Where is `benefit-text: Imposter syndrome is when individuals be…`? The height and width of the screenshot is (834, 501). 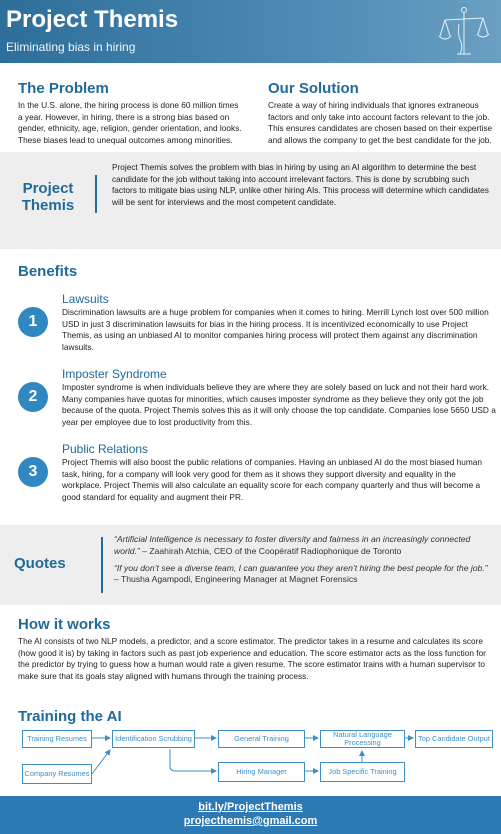 benefit-text: Imposter syndrome is when individuals be… is located at coordinates (279, 404).